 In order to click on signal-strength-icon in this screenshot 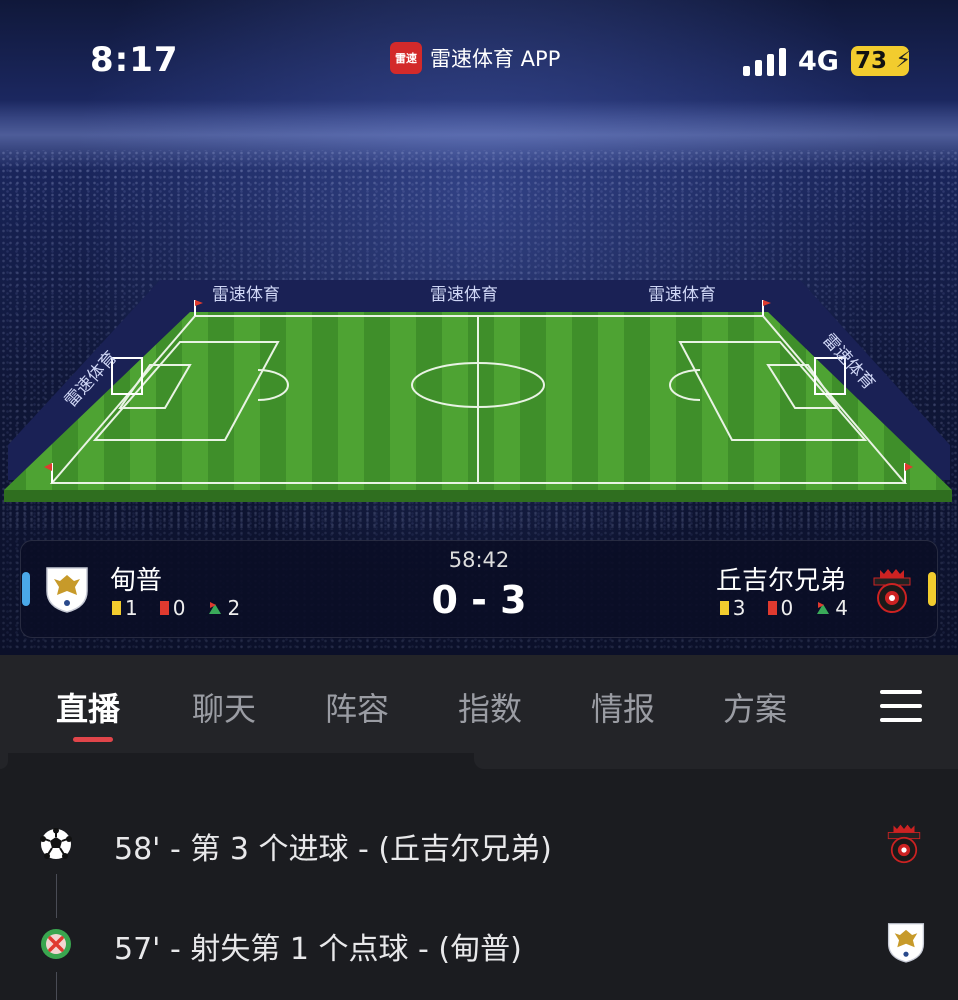, I will do `click(764, 62)`.